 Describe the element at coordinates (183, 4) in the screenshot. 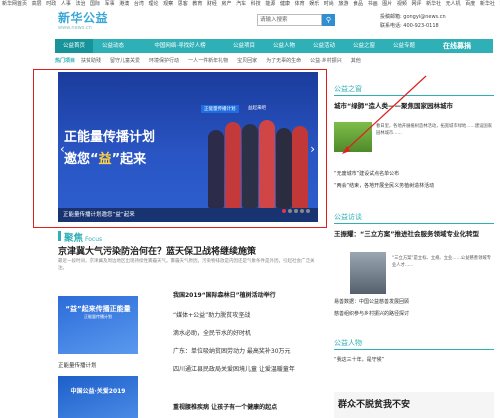

I see `top-nav-item: 思客` at that location.